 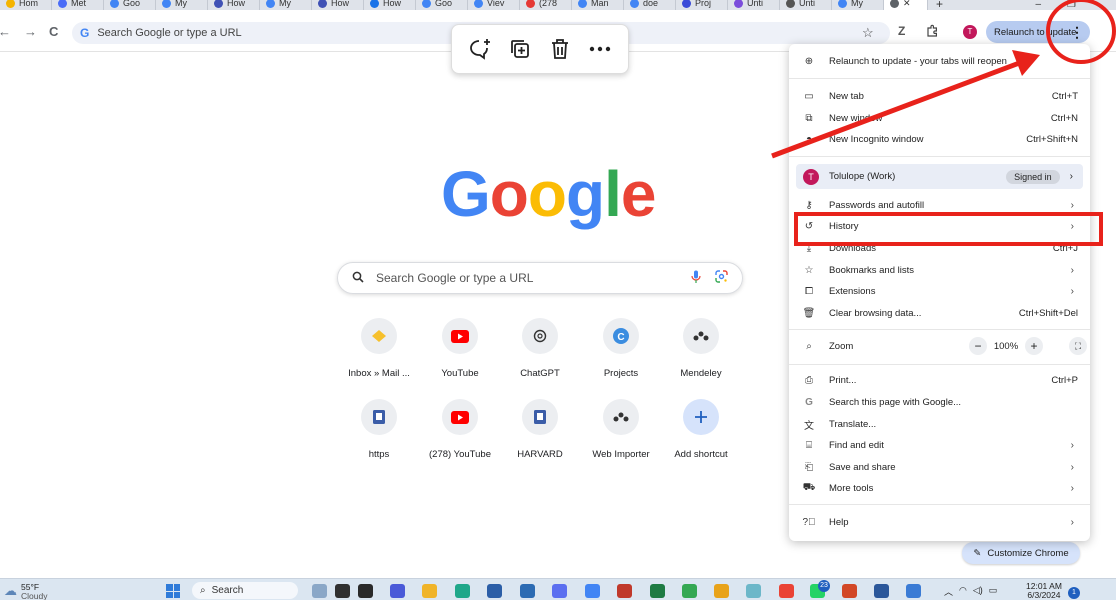 I want to click on menu-item-history: ↺ History ›, so click(x=939, y=226).